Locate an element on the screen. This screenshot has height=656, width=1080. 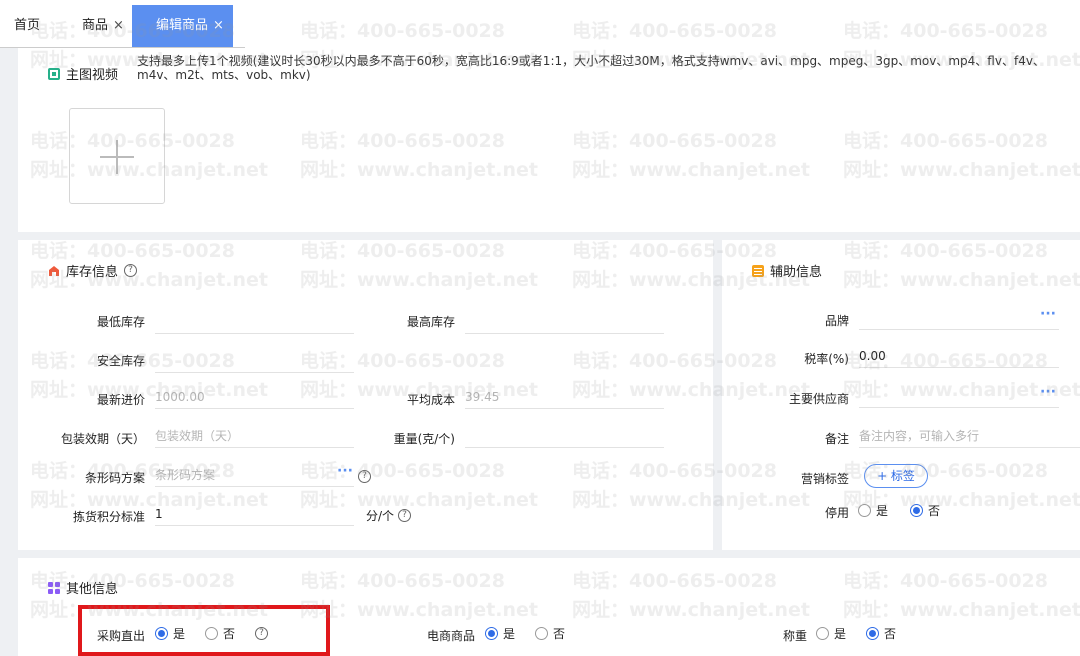
supplier-label: 主要供应商 is located at coordinates (818, 399).